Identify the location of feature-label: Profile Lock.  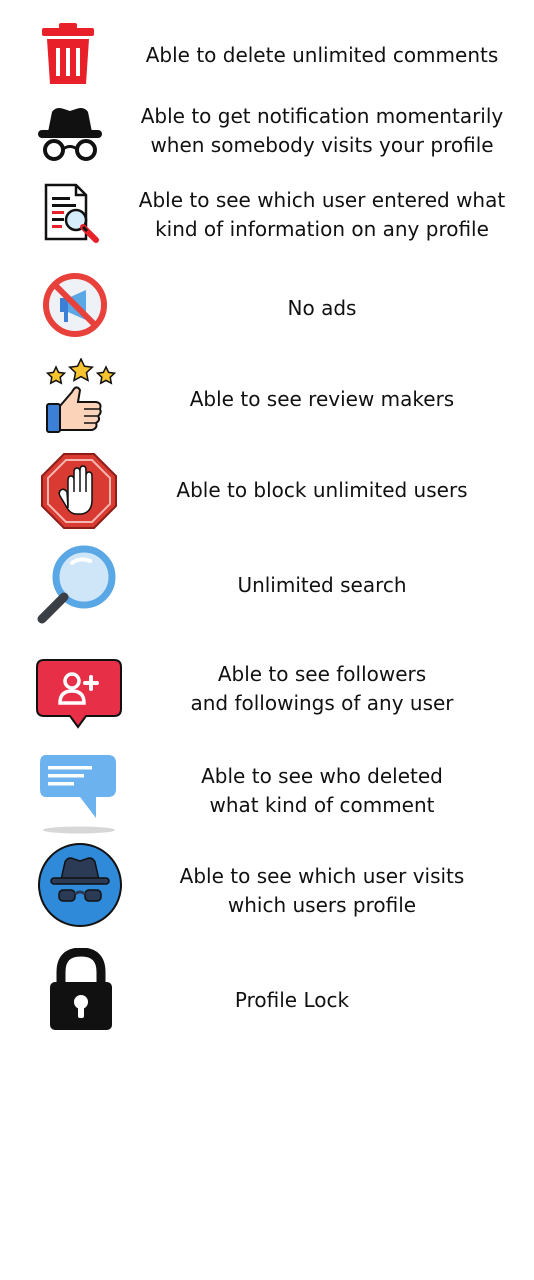
(292, 1000).